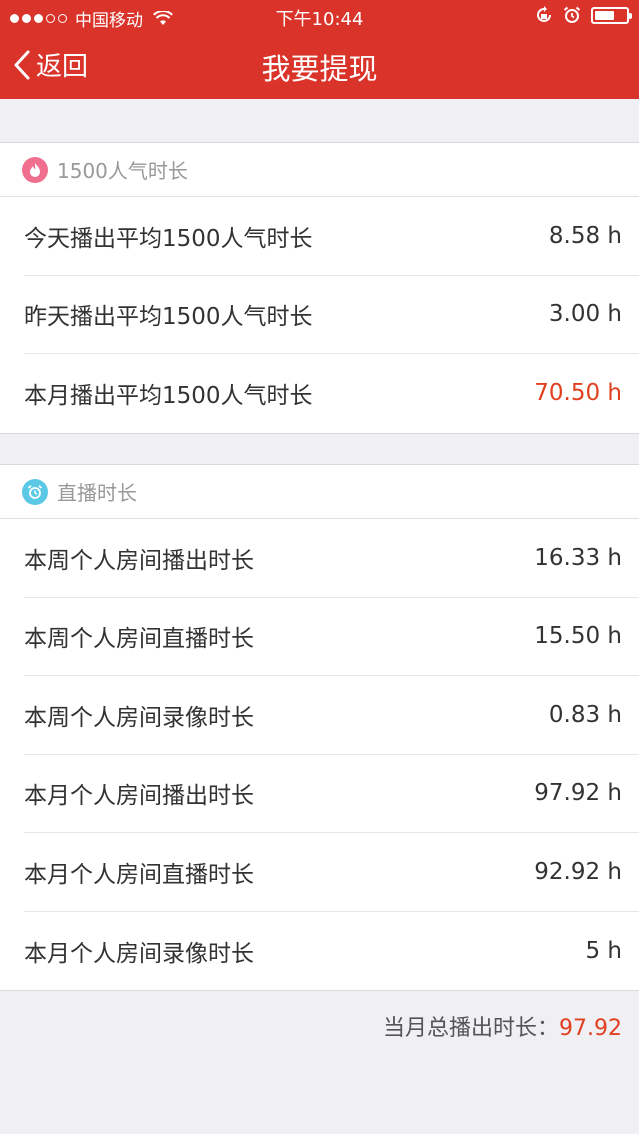 This screenshot has width=639, height=1134. I want to click on row-value: 0.83 h, so click(585, 714).